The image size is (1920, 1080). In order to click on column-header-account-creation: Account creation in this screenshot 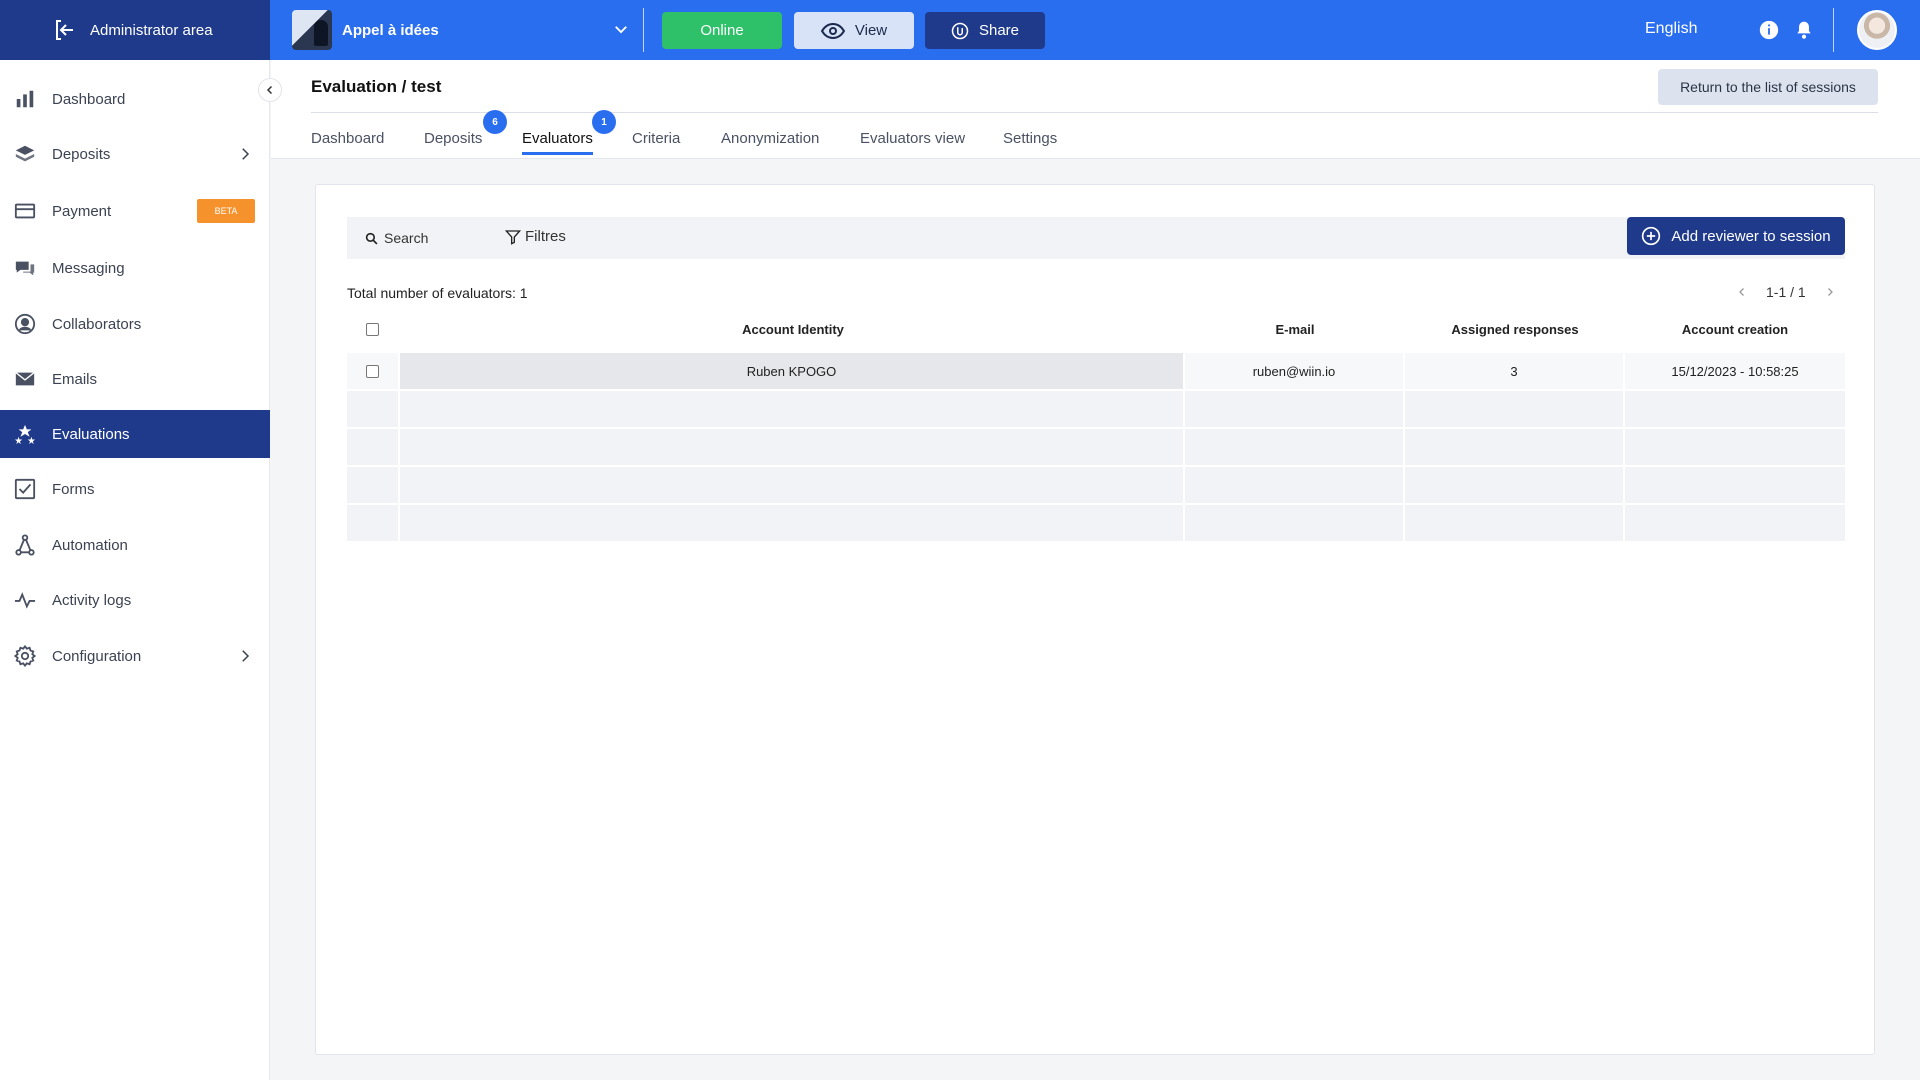, I will do `click(1735, 329)`.